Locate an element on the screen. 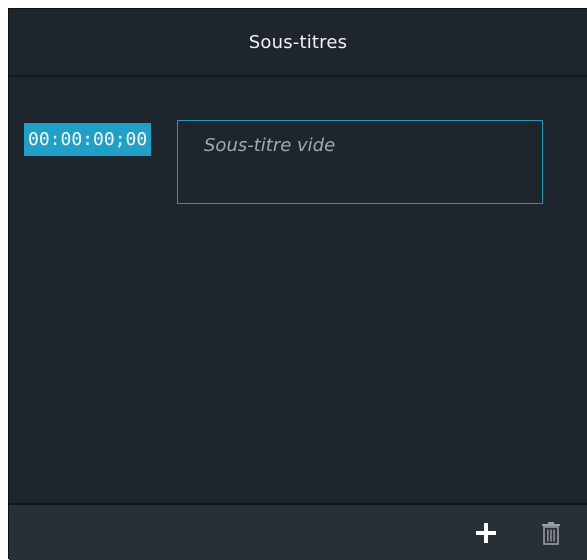  trash-icon is located at coordinates (551, 533).